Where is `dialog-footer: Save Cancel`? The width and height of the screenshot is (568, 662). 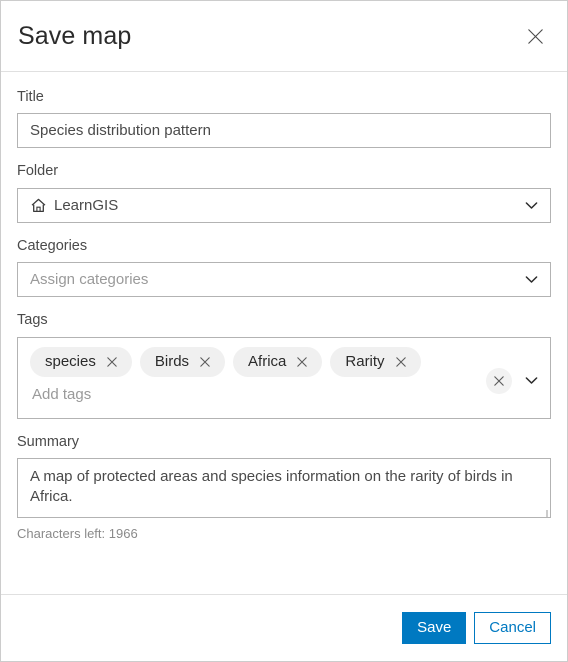 dialog-footer: Save Cancel is located at coordinates (284, 627).